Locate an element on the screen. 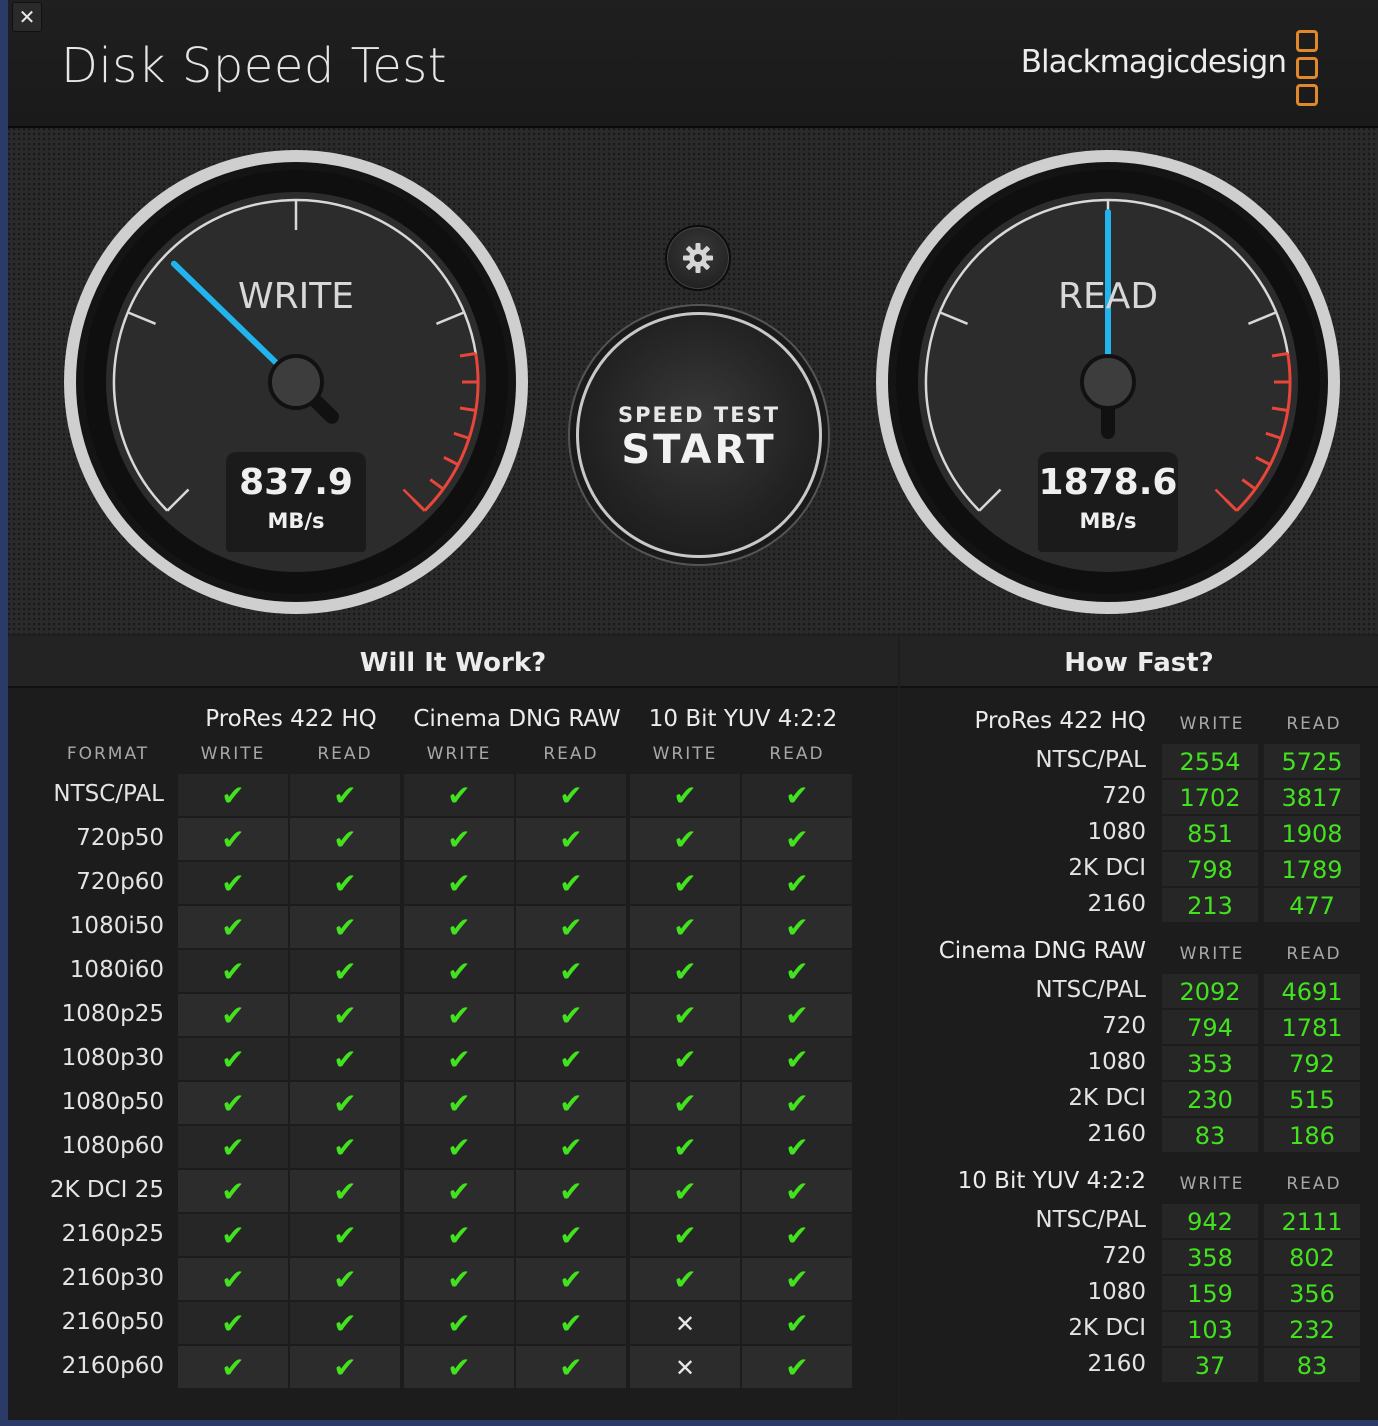 The width and height of the screenshot is (1378, 1426). format-label: 2160p50 is located at coordinates (112, 1322).